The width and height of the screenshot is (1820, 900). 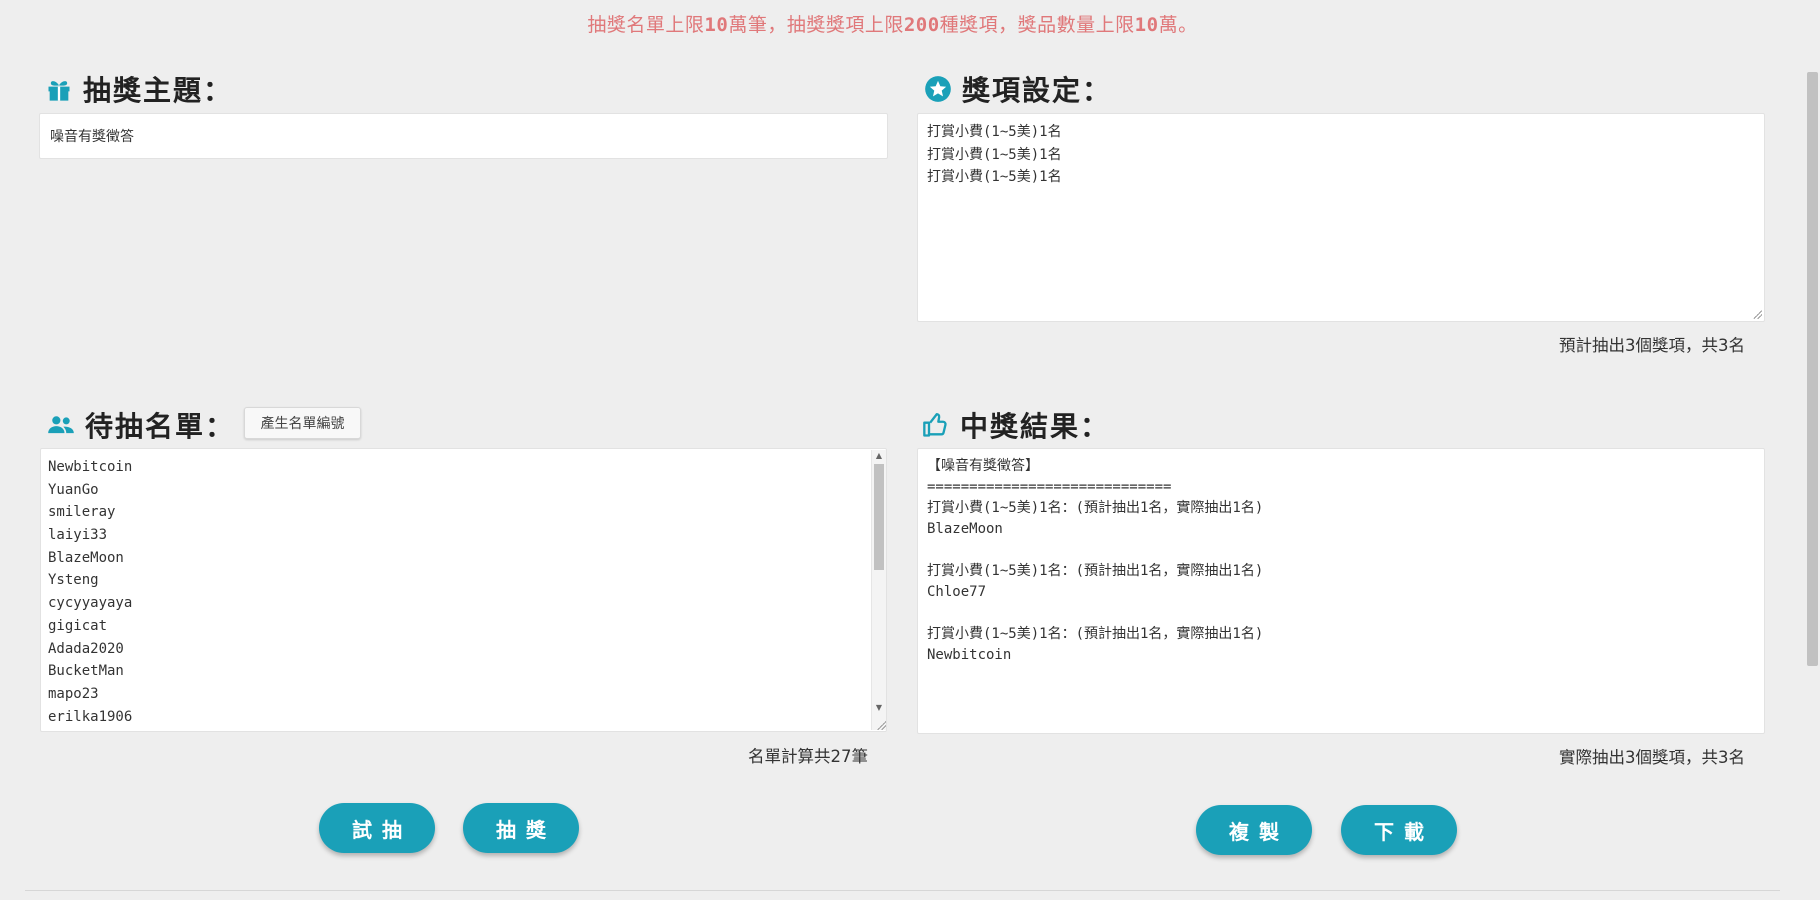 I want to click on notice-number: 200, so click(x=921, y=25).